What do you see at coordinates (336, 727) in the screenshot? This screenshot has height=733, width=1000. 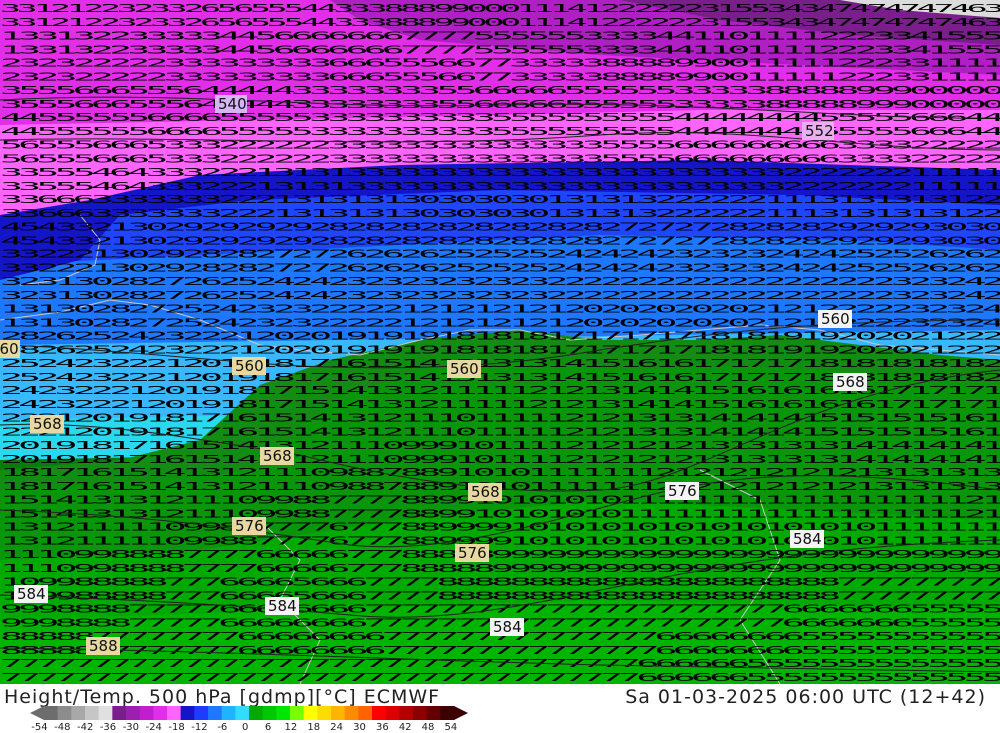 I see `colorbar-tick-label: 24` at bounding box center [336, 727].